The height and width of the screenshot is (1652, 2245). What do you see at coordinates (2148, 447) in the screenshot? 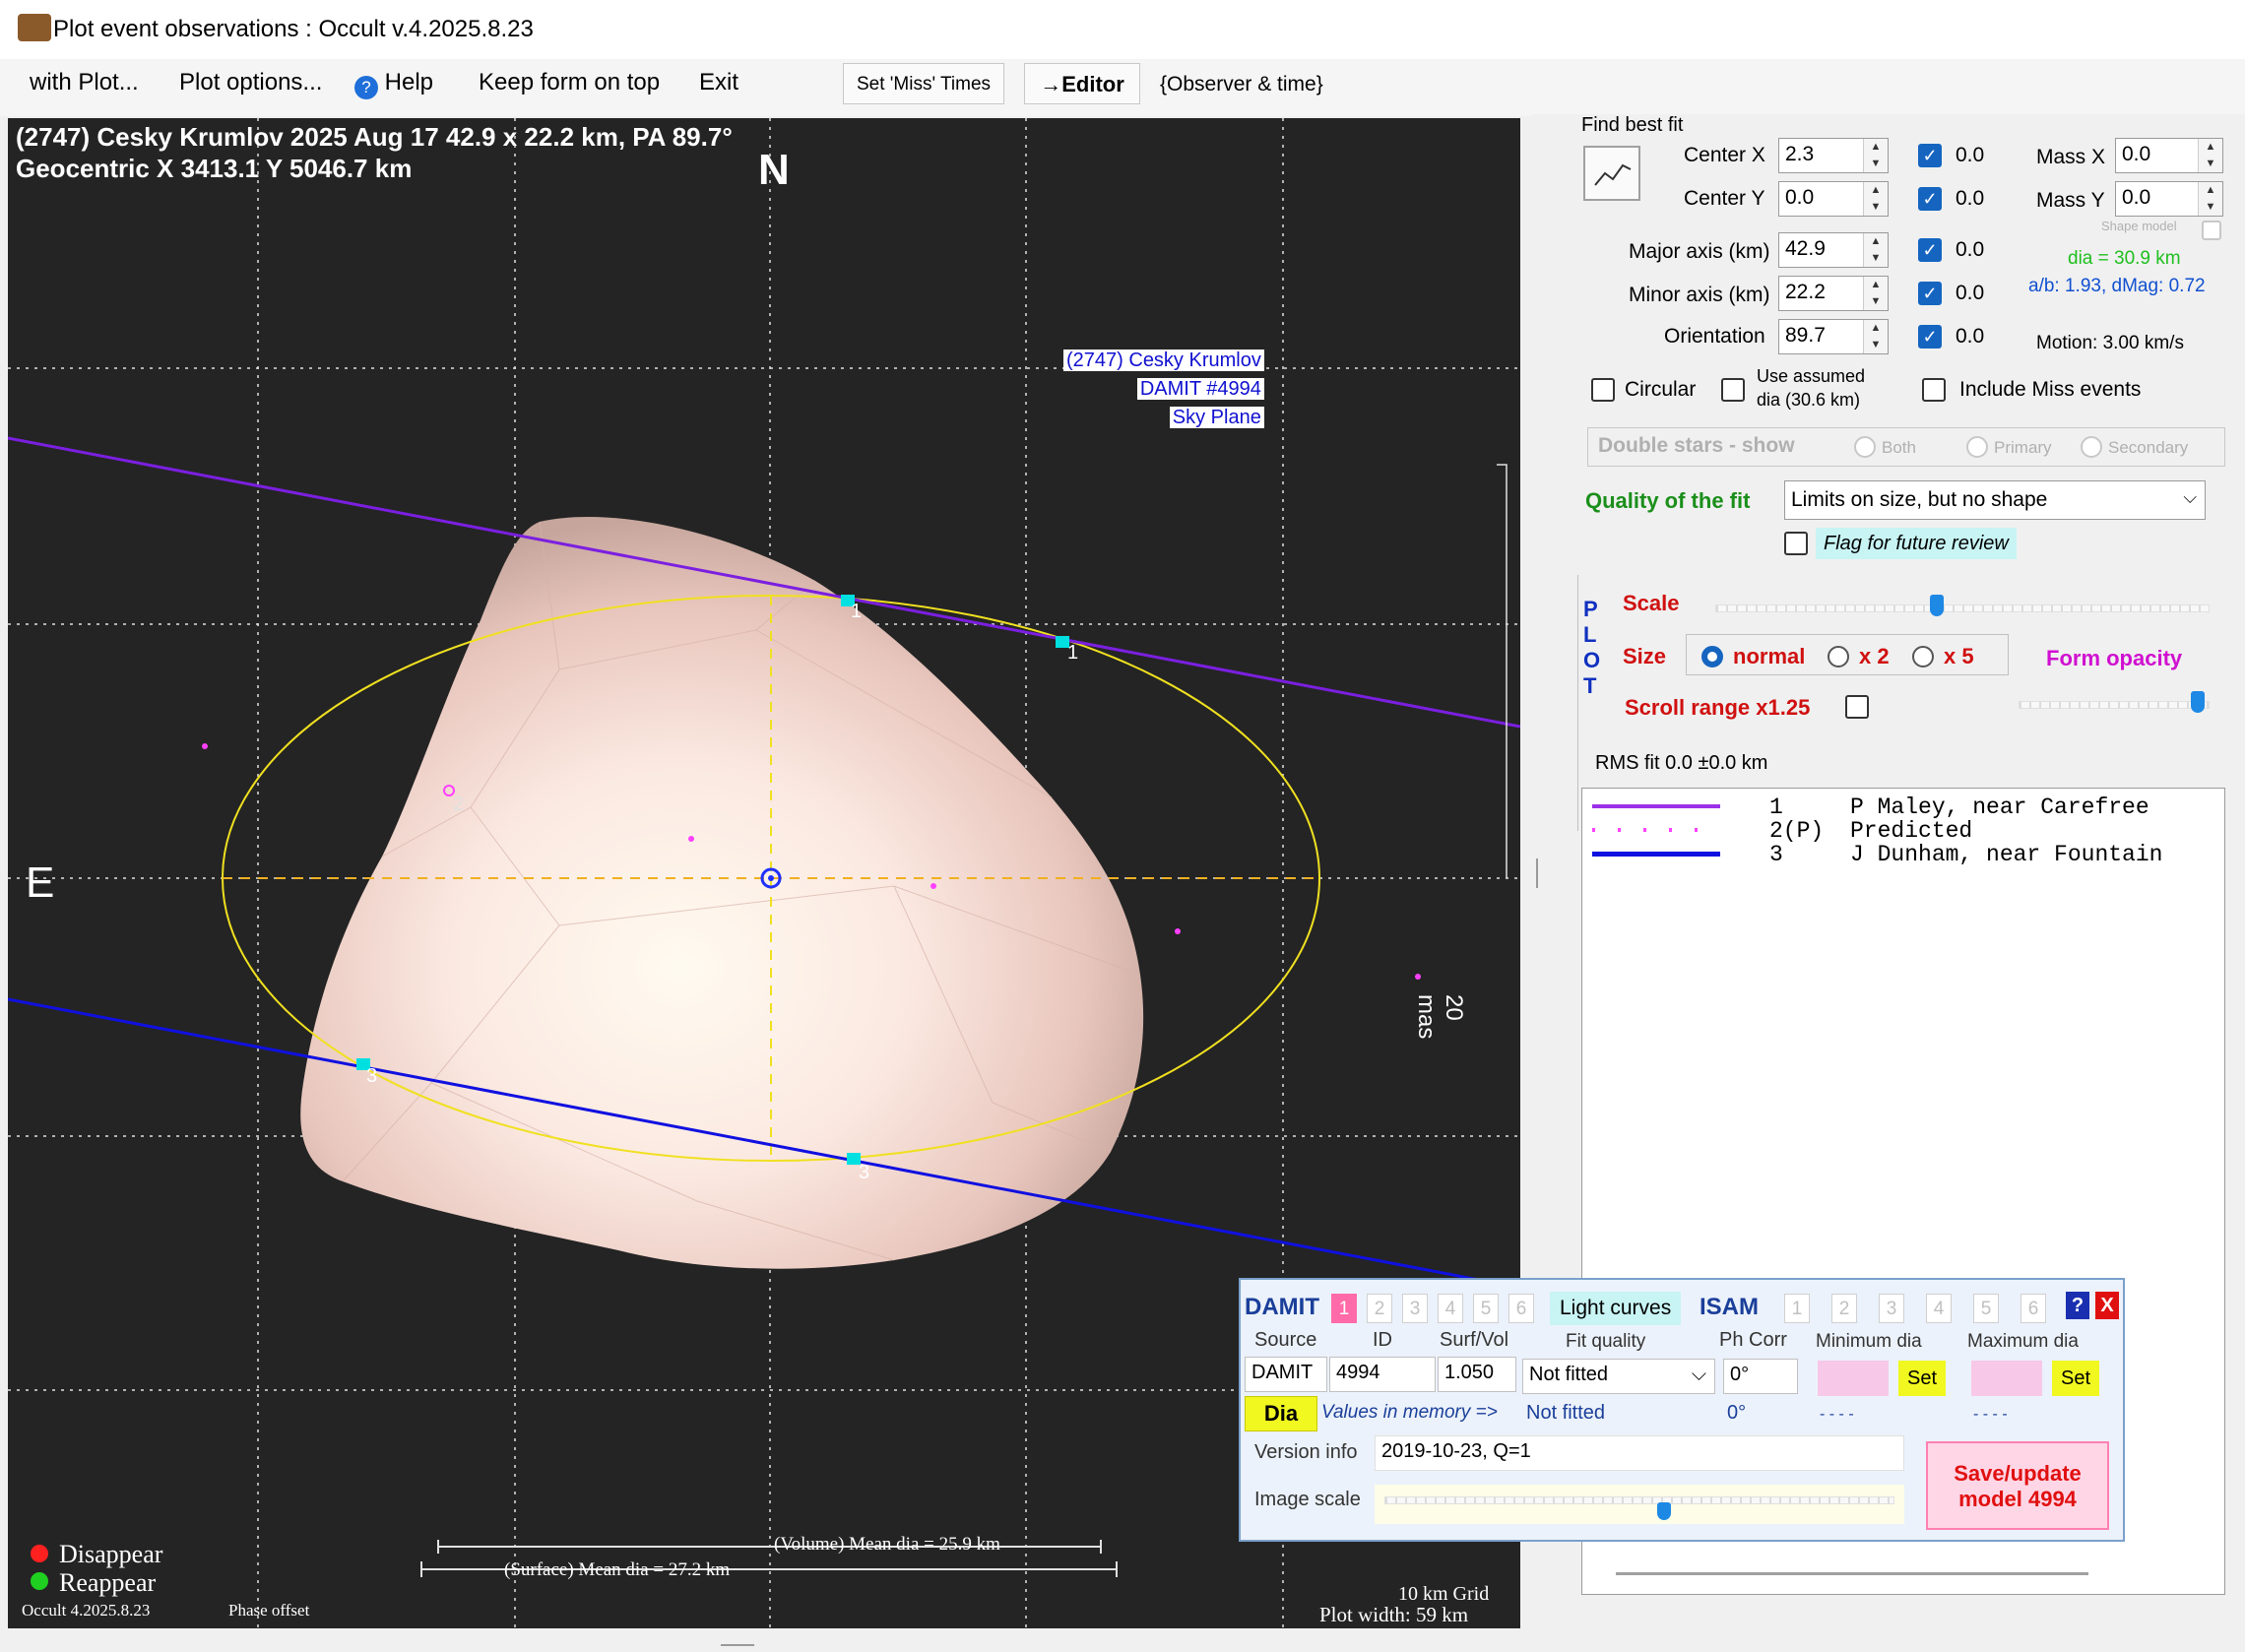
I see `secondary-label: Secondary` at bounding box center [2148, 447].